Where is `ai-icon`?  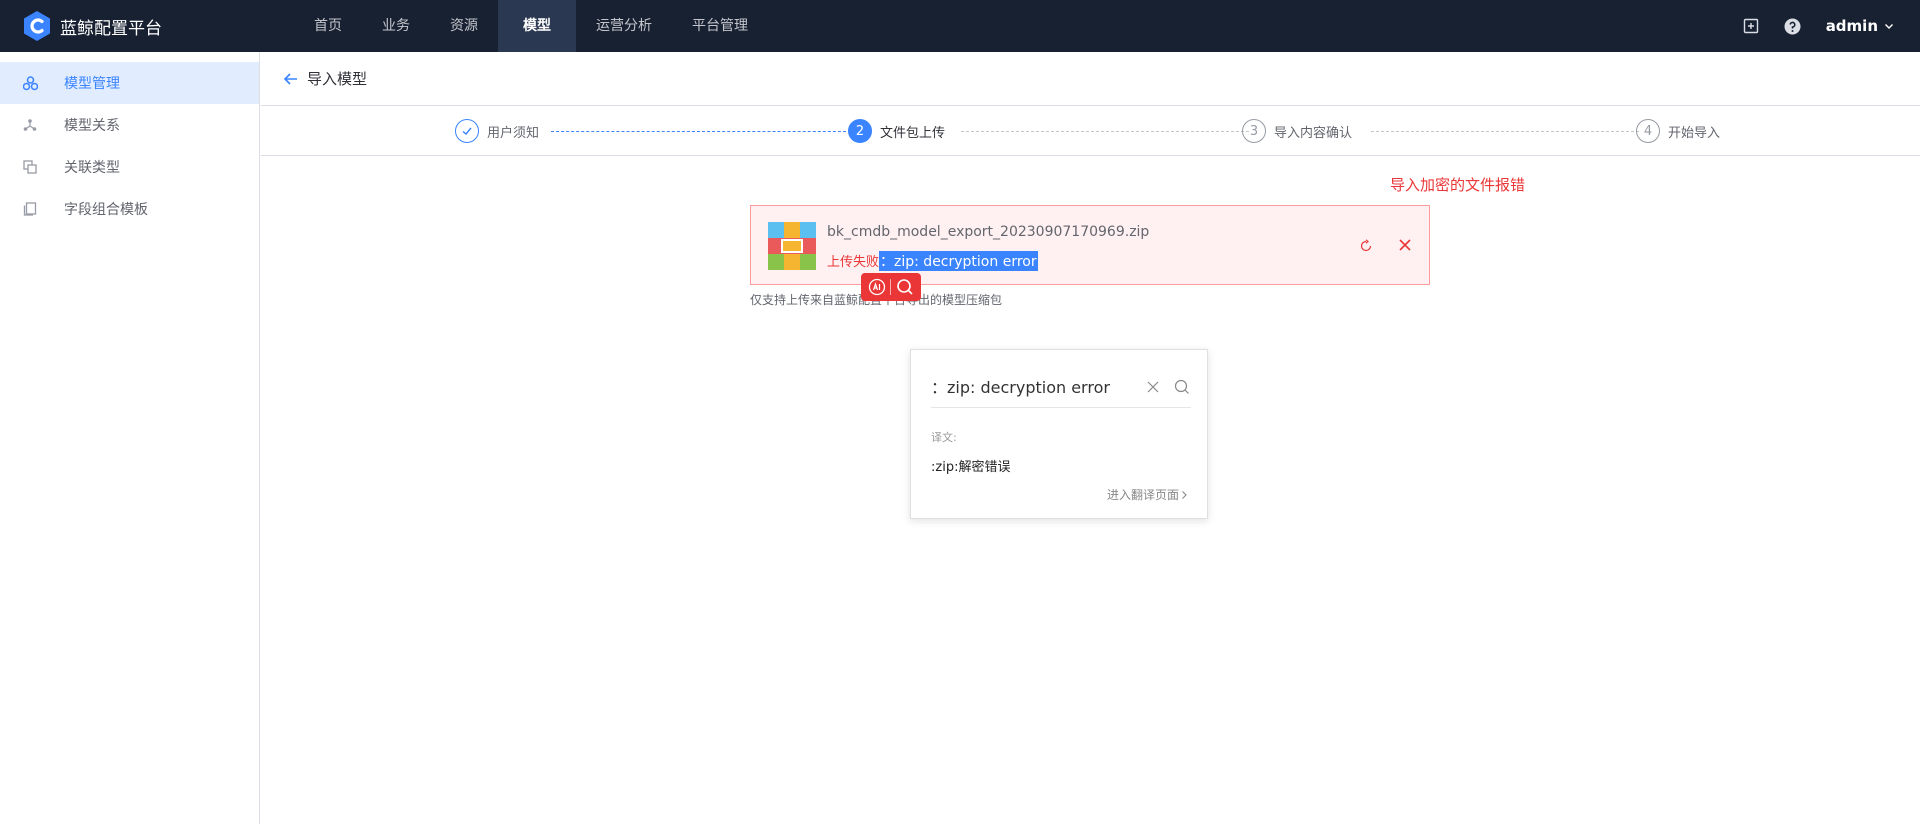
ai-icon is located at coordinates (877, 287).